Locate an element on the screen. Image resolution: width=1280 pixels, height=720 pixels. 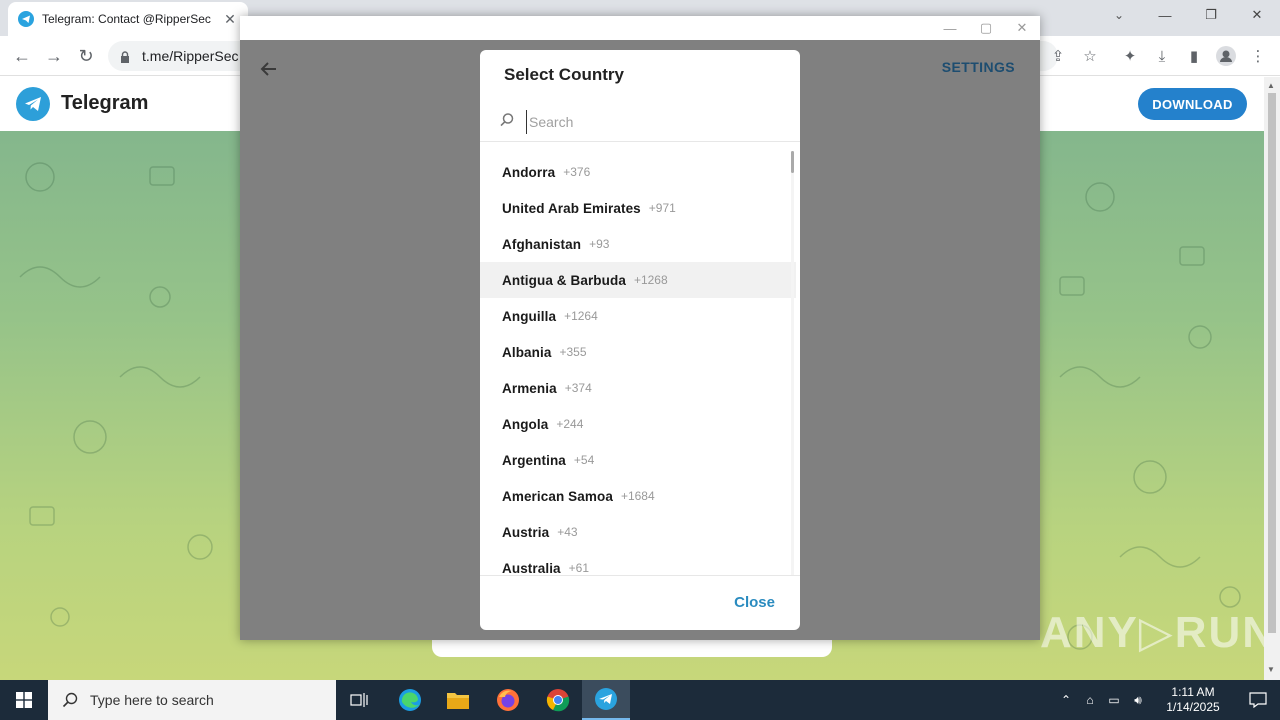
country-dial-code: +54 is located at coordinates (584, 460).